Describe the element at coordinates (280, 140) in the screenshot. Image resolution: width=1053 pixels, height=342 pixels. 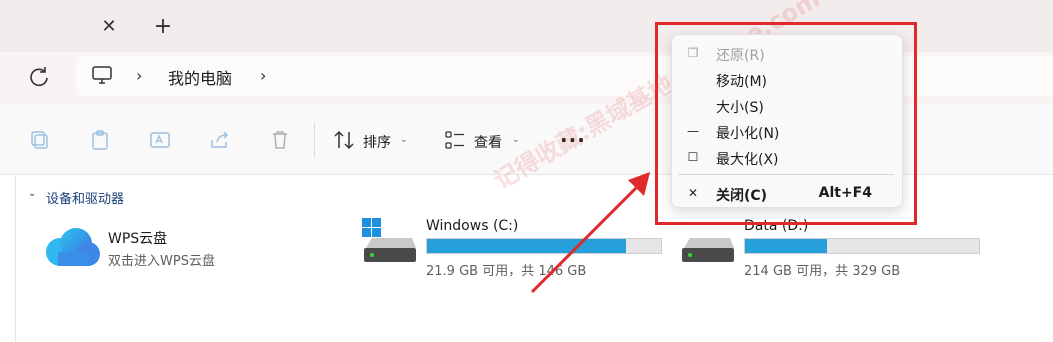
I see `delete-icon` at that location.